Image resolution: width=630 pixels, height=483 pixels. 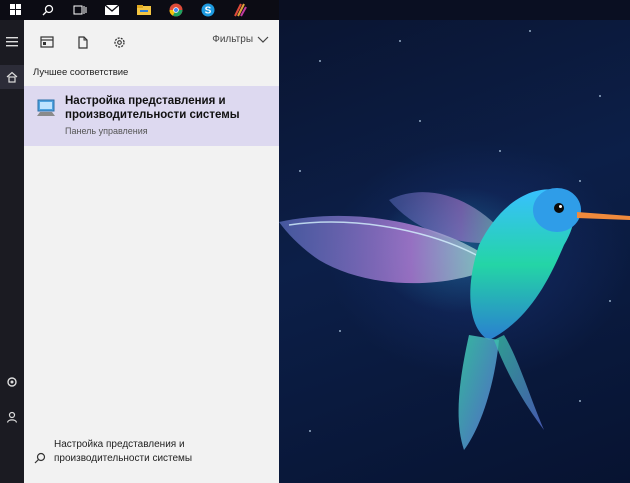 What do you see at coordinates (240, 10) in the screenshot?
I see `app-icon` at bounding box center [240, 10].